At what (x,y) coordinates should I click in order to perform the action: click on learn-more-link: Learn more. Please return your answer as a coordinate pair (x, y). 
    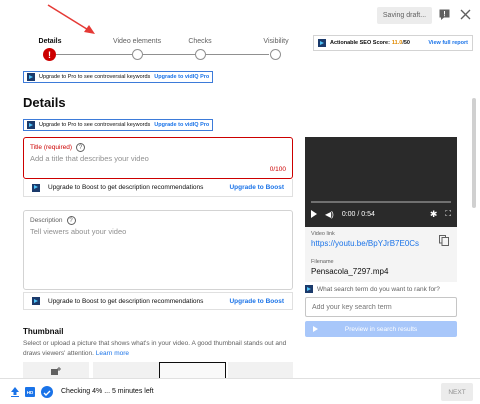
    Looking at the image, I should click on (112, 353).